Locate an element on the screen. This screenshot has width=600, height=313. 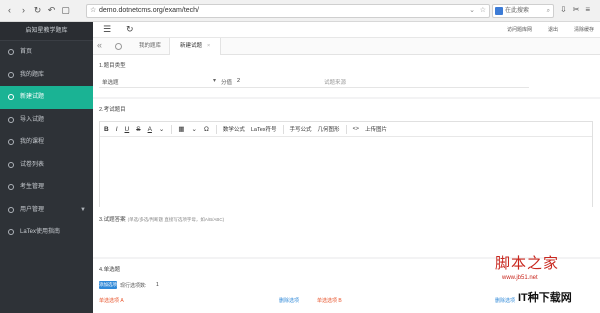
sidebar-item-label: 用户管理 is located at coordinates (32, 209).